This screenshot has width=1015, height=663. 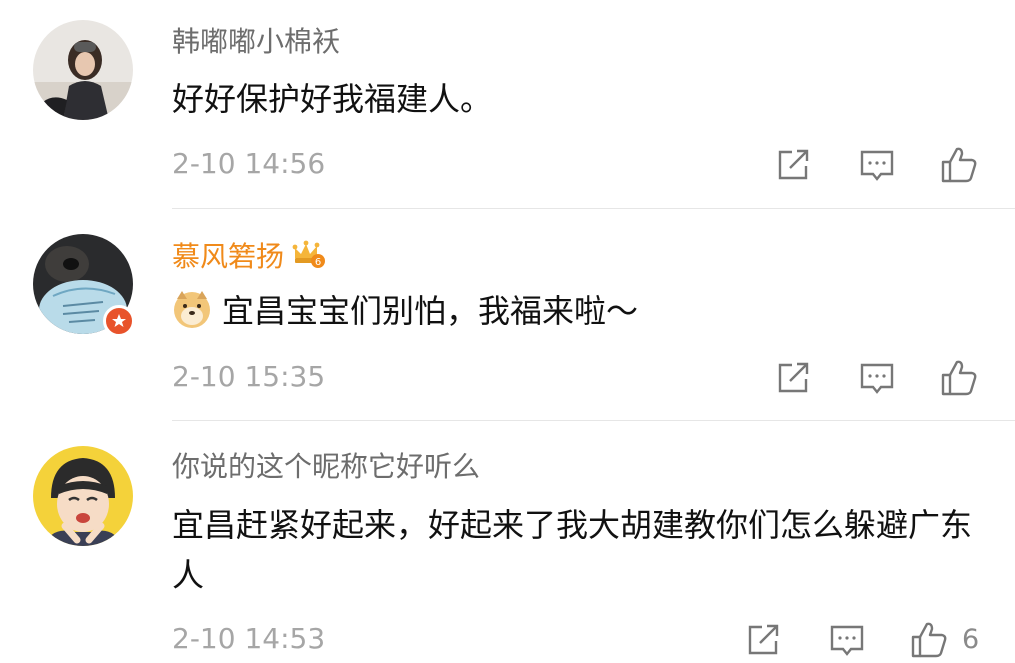 What do you see at coordinates (326, 467) in the screenshot?
I see `username: 你说的这个昵称它好听么` at bounding box center [326, 467].